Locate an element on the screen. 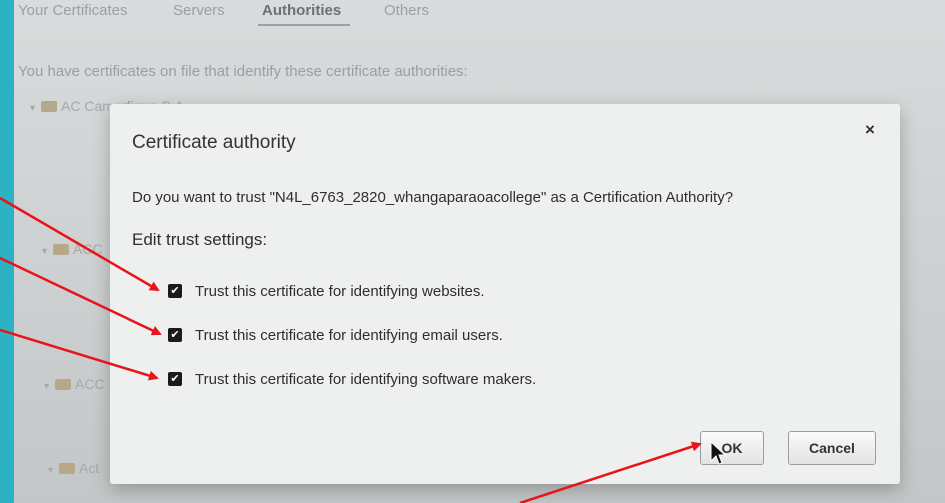 Image resolution: width=945 pixels, height=503 pixels. annotation-arrow-email is located at coordinates (81, 296).